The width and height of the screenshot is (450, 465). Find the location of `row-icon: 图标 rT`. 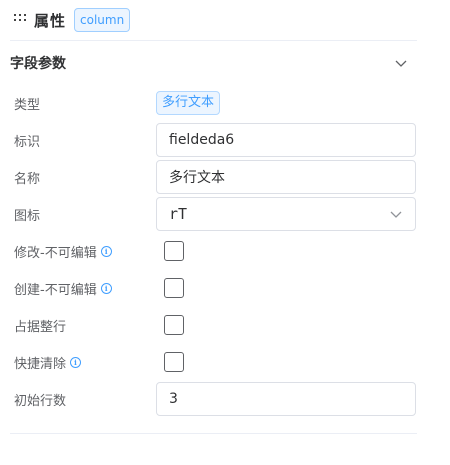

row-icon: 图标 rT is located at coordinates (216, 214).